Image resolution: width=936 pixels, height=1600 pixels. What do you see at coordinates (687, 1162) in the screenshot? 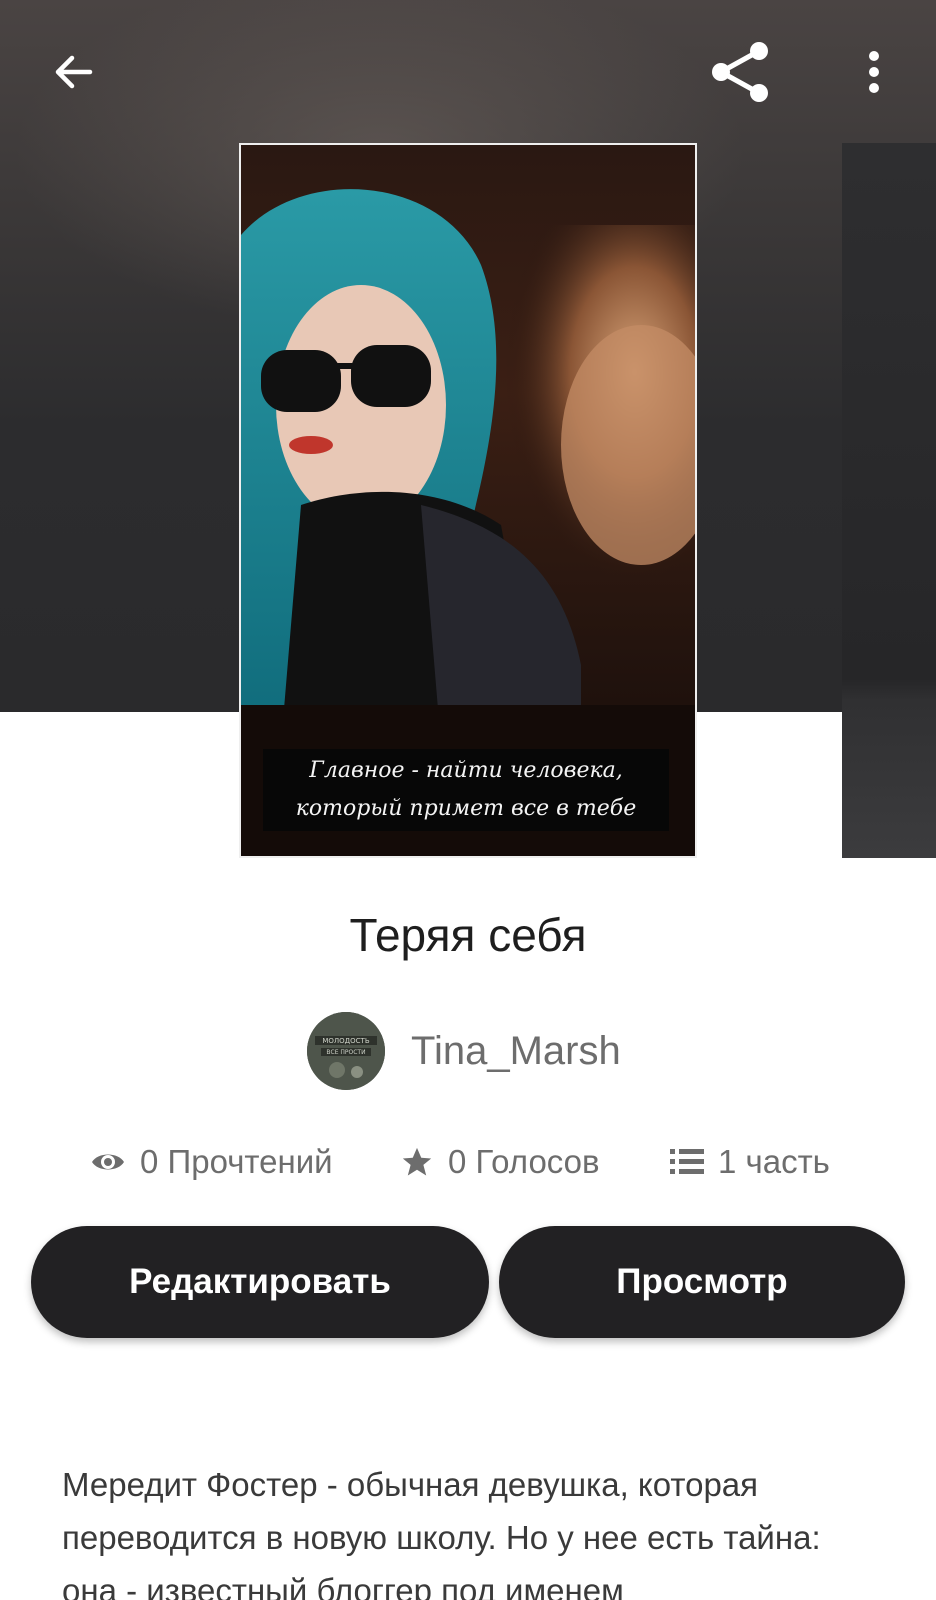
I see `list-icon` at bounding box center [687, 1162].